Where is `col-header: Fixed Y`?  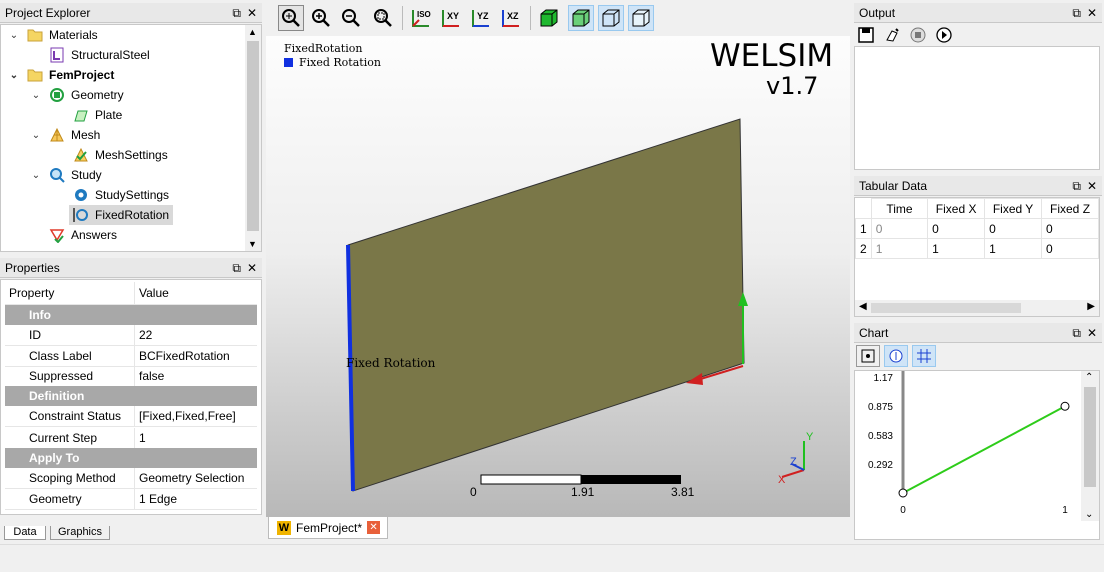
col-header: Fixed Y is located at coordinates (1013, 208).